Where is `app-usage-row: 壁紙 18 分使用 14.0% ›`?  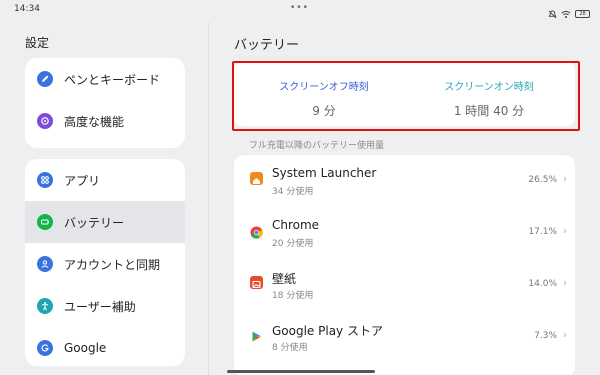 app-usage-row: 壁紙 18 分使用 14.0% › is located at coordinates (404, 285).